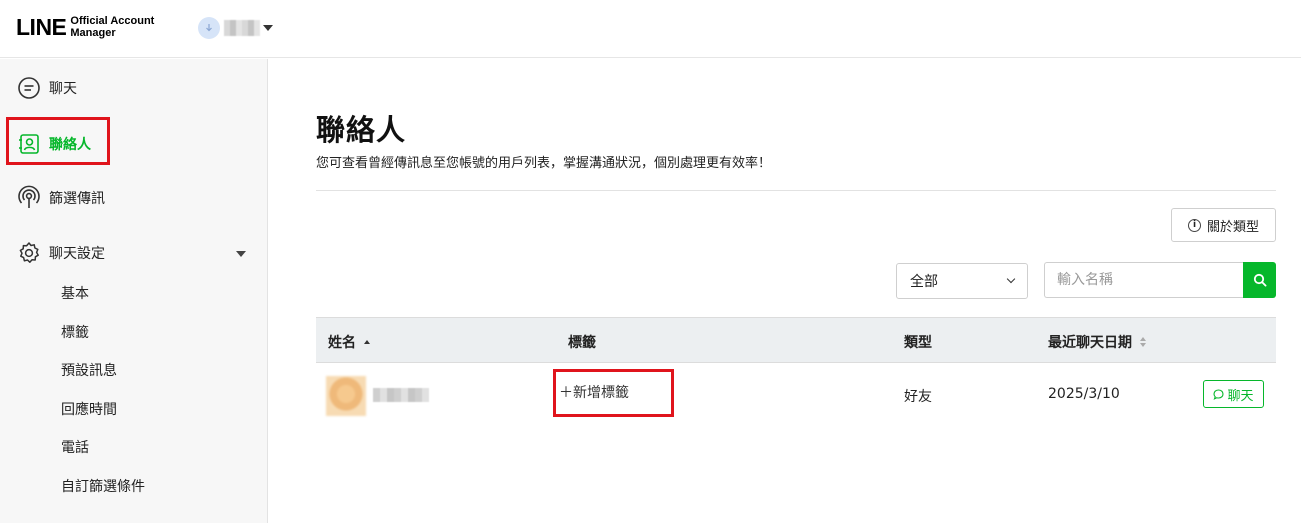  I want to click on account-switcher, so click(235, 28).